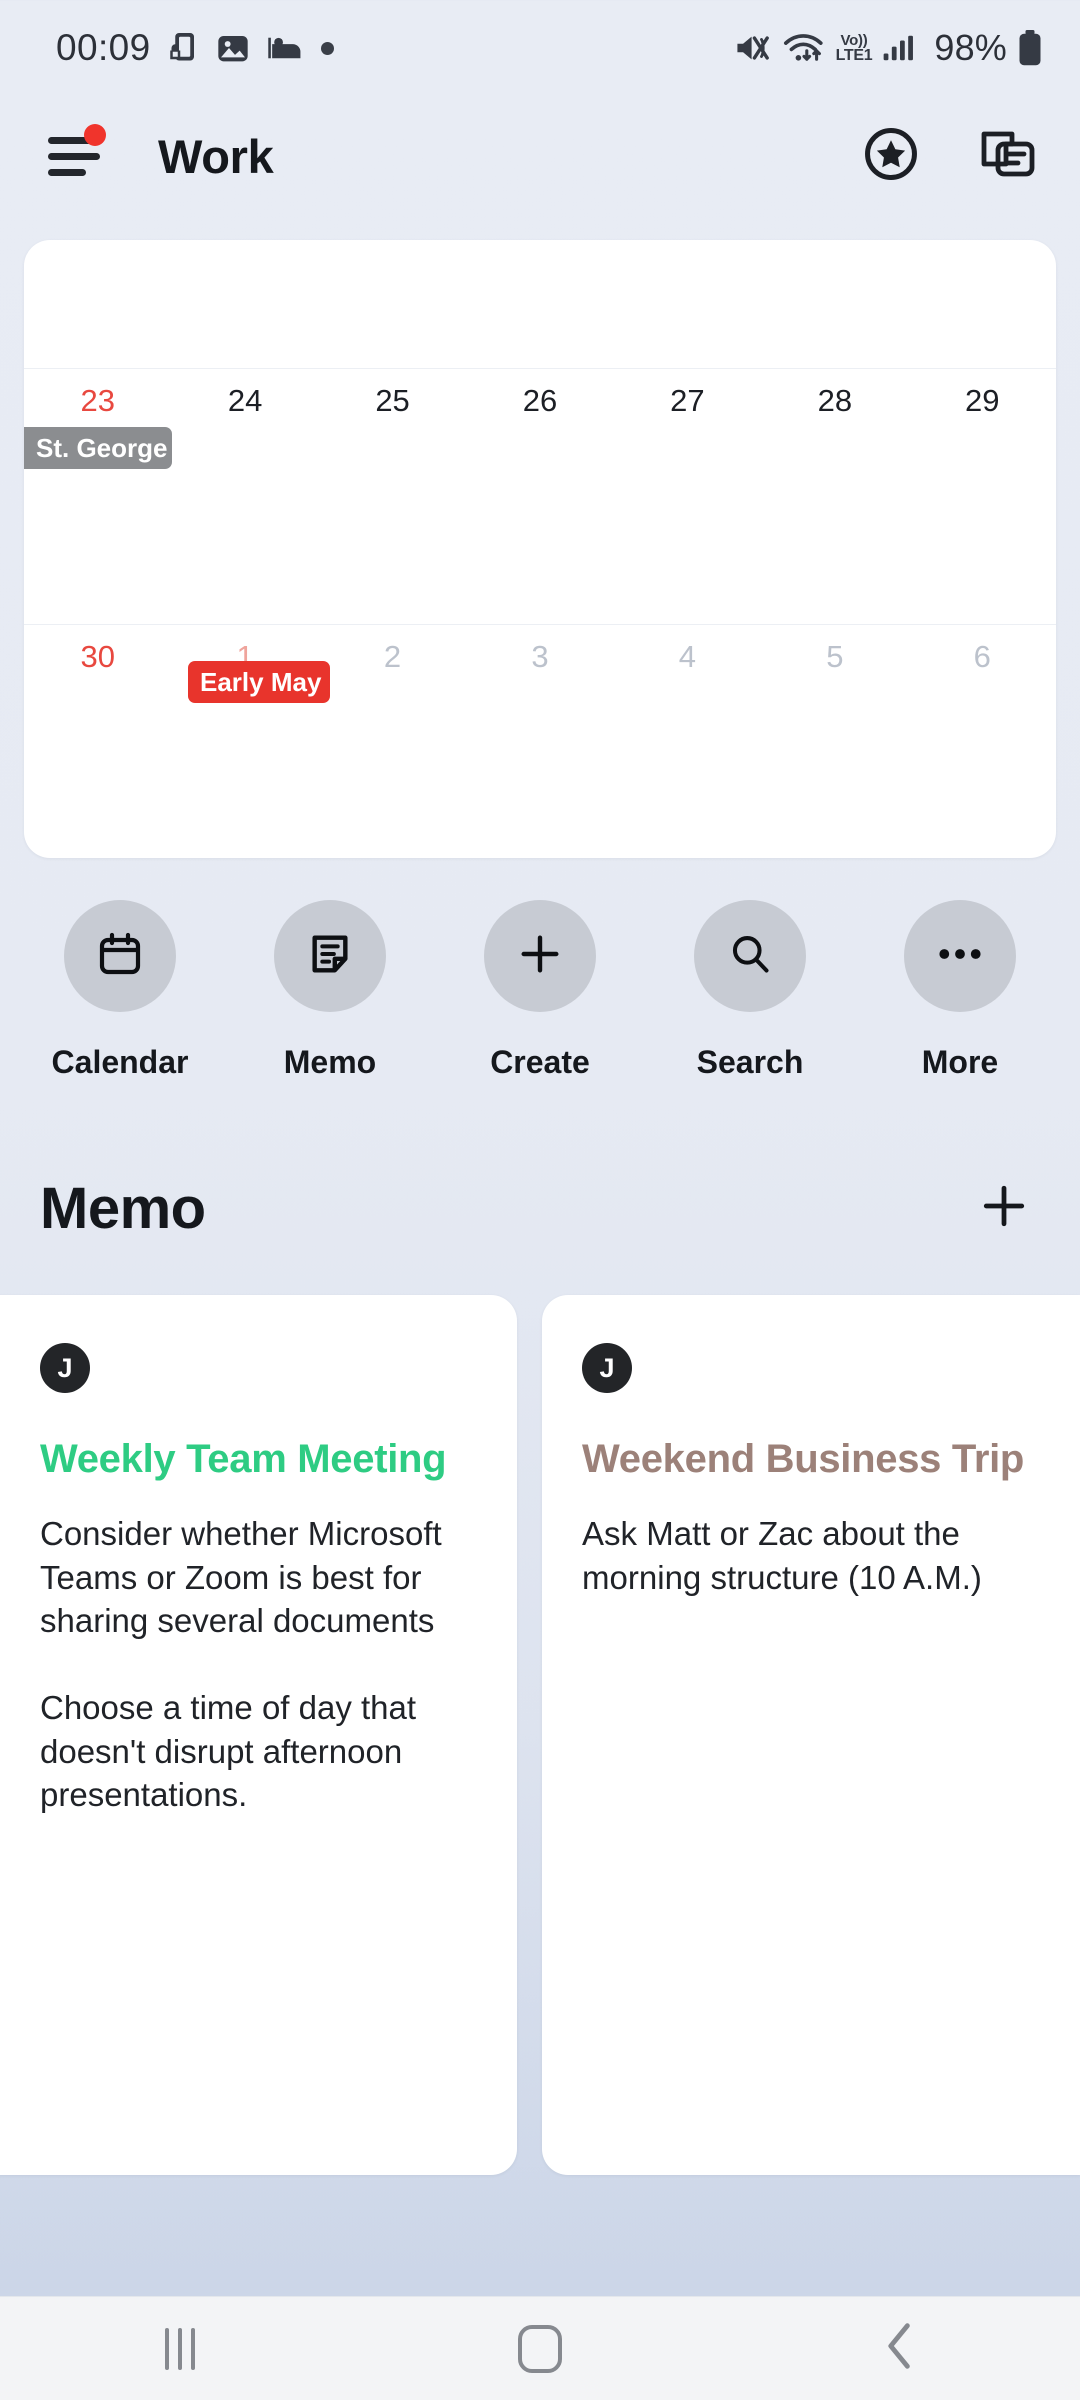 Image resolution: width=1080 pixels, height=2400 pixels. Describe the element at coordinates (750, 1062) in the screenshot. I see `quick-action-label: Search` at that location.